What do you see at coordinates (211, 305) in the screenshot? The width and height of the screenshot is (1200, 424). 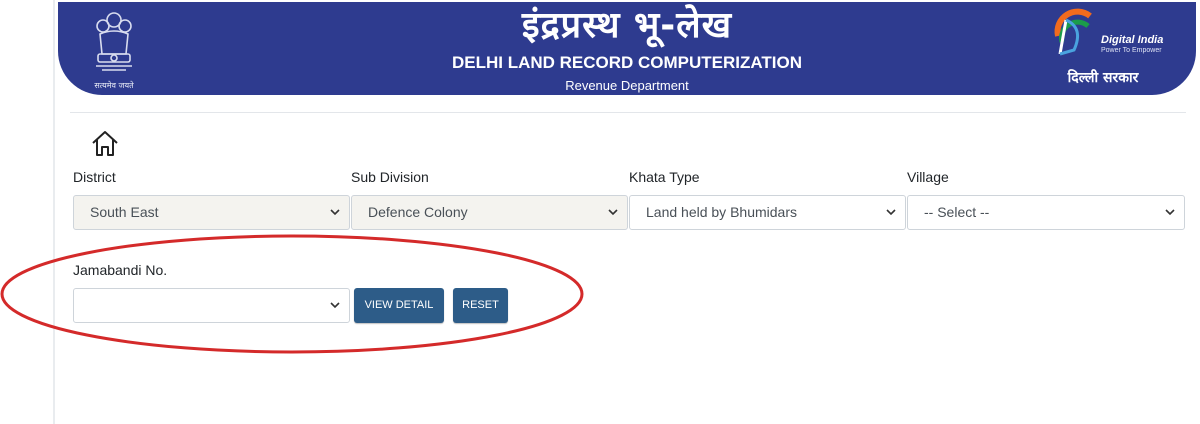 I see `jamabandi-select` at bounding box center [211, 305].